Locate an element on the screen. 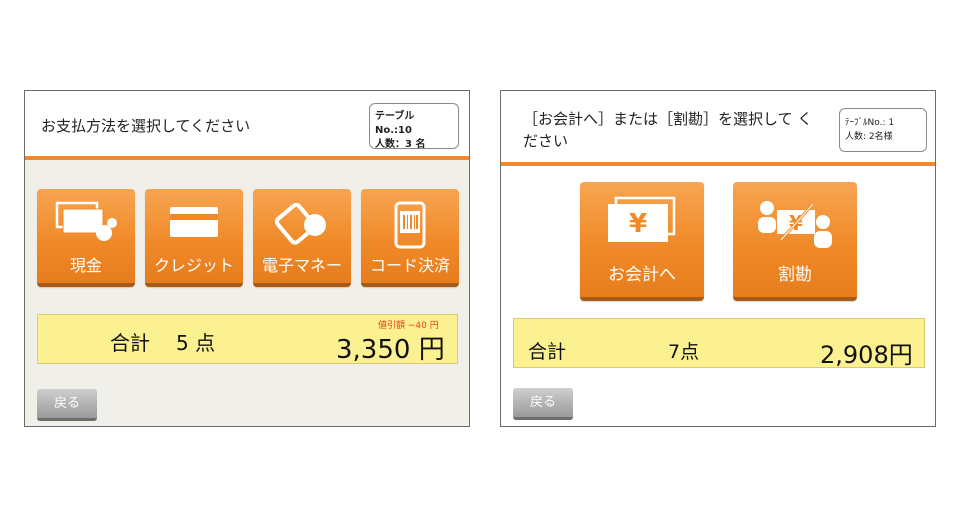 This screenshot has width=960, height=518. cash-icon is located at coordinates (86, 221).